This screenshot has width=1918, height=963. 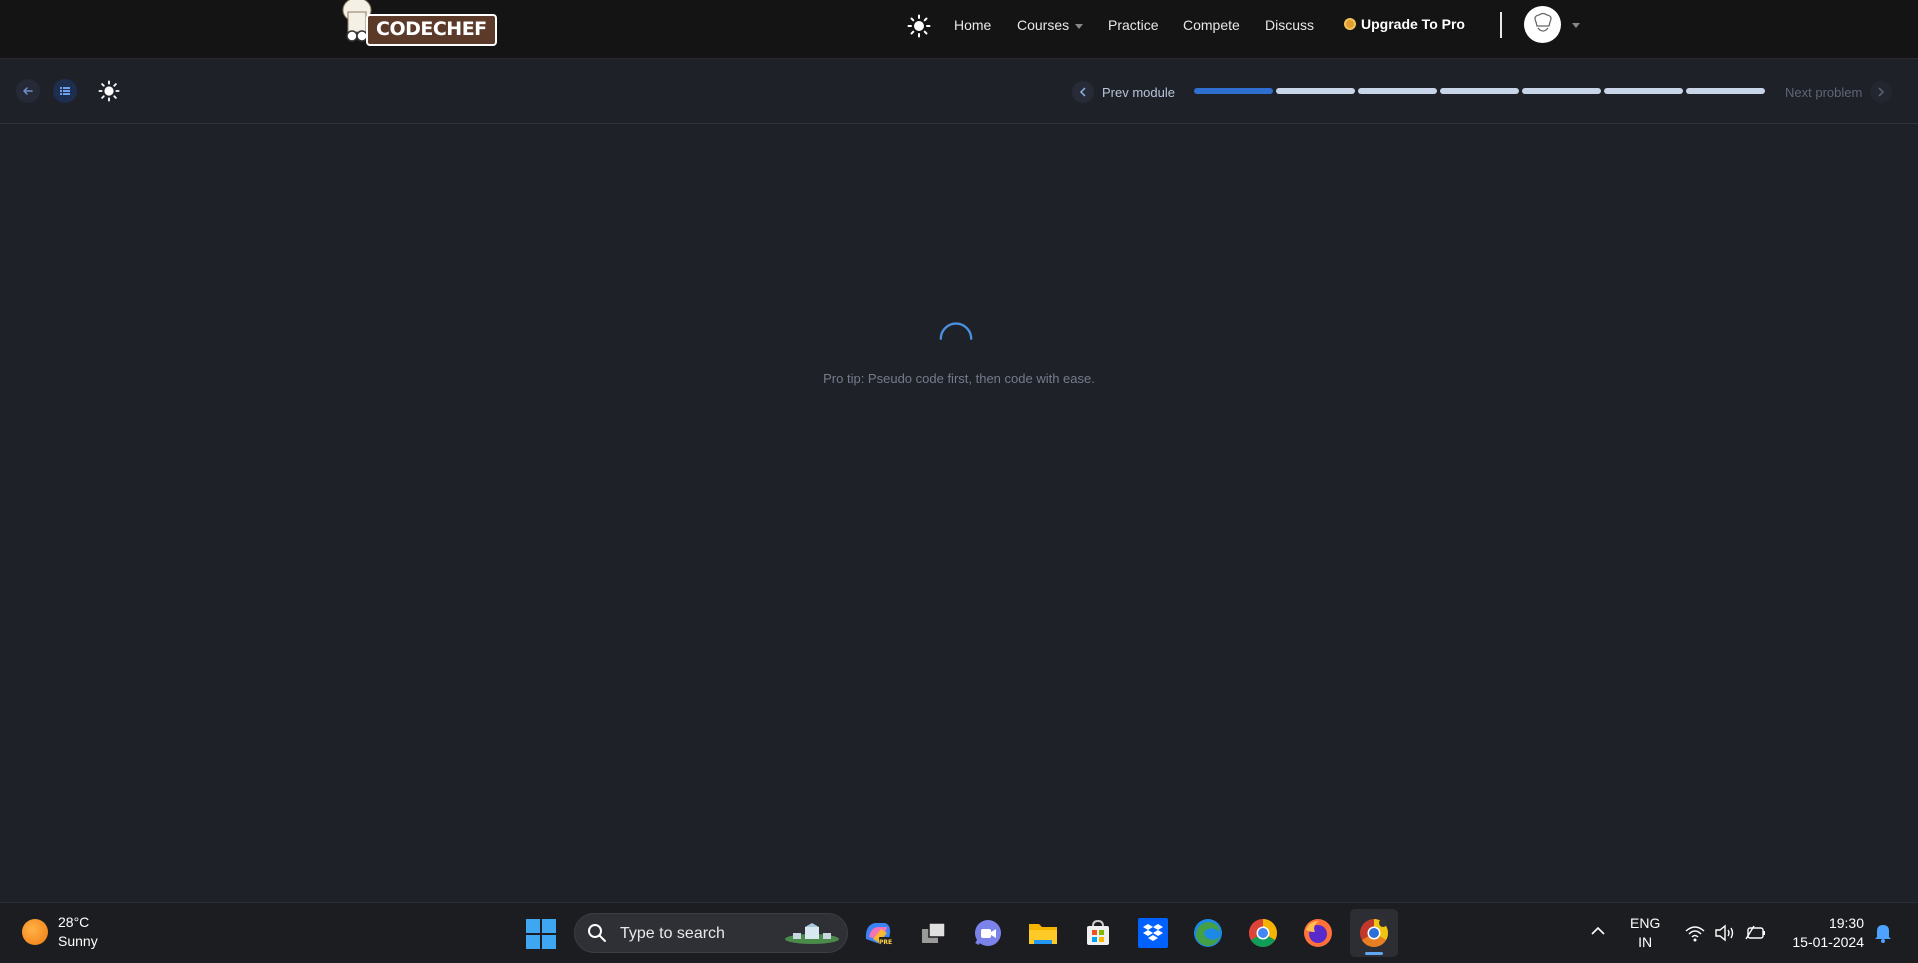 I want to click on problem-list-button, so click(x=65, y=91).